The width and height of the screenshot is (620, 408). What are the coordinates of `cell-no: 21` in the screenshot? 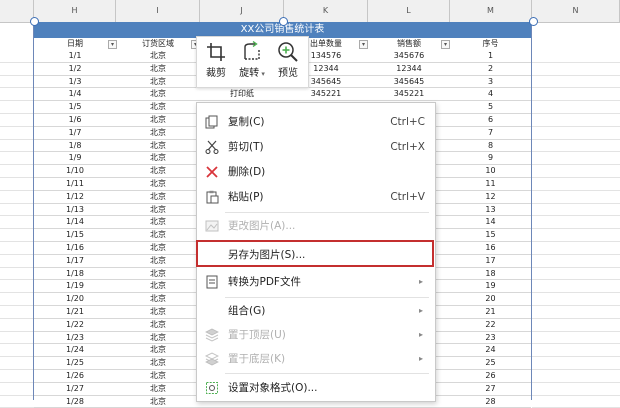 It's located at (490, 312).